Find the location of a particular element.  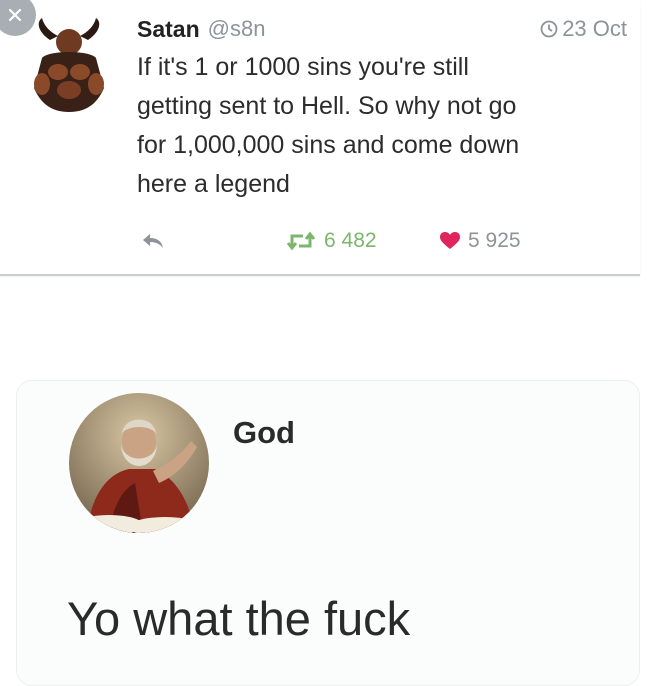

retweet-button: 6 482 is located at coordinates (331, 241).